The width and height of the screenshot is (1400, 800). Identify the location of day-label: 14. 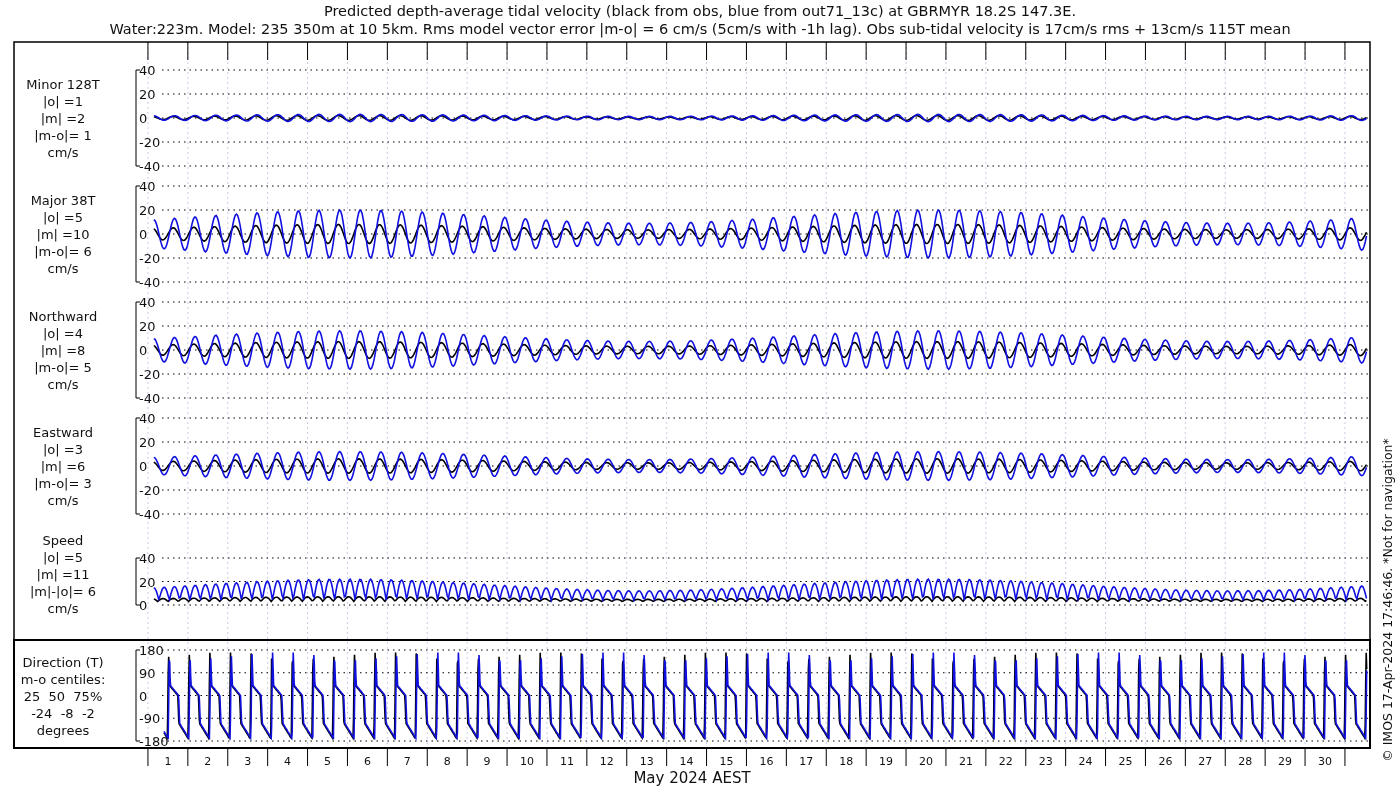
(686, 761).